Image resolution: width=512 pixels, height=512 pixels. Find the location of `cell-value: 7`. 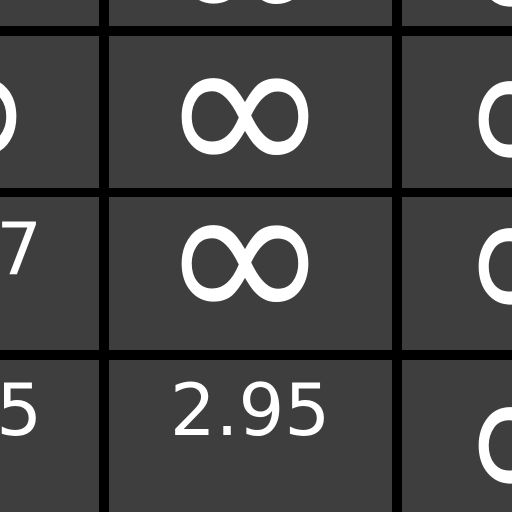

cell-value: 7 is located at coordinates (21, 249).